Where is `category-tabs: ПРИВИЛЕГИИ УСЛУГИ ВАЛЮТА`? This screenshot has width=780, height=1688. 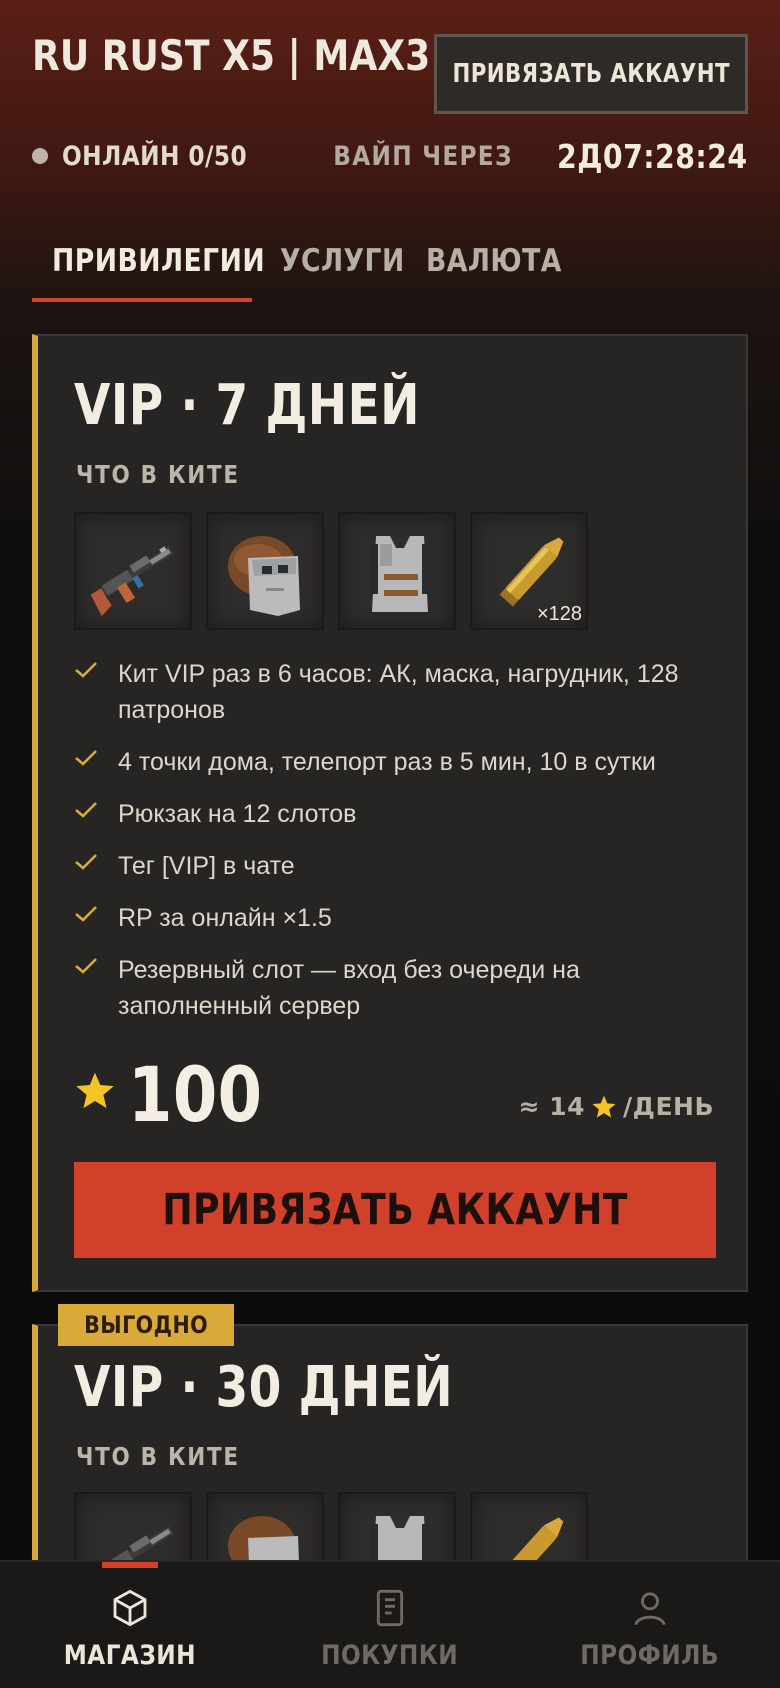 category-tabs: ПРИВИЛЕГИИ УСЛУГИ ВАЛЮТА is located at coordinates (296, 269).